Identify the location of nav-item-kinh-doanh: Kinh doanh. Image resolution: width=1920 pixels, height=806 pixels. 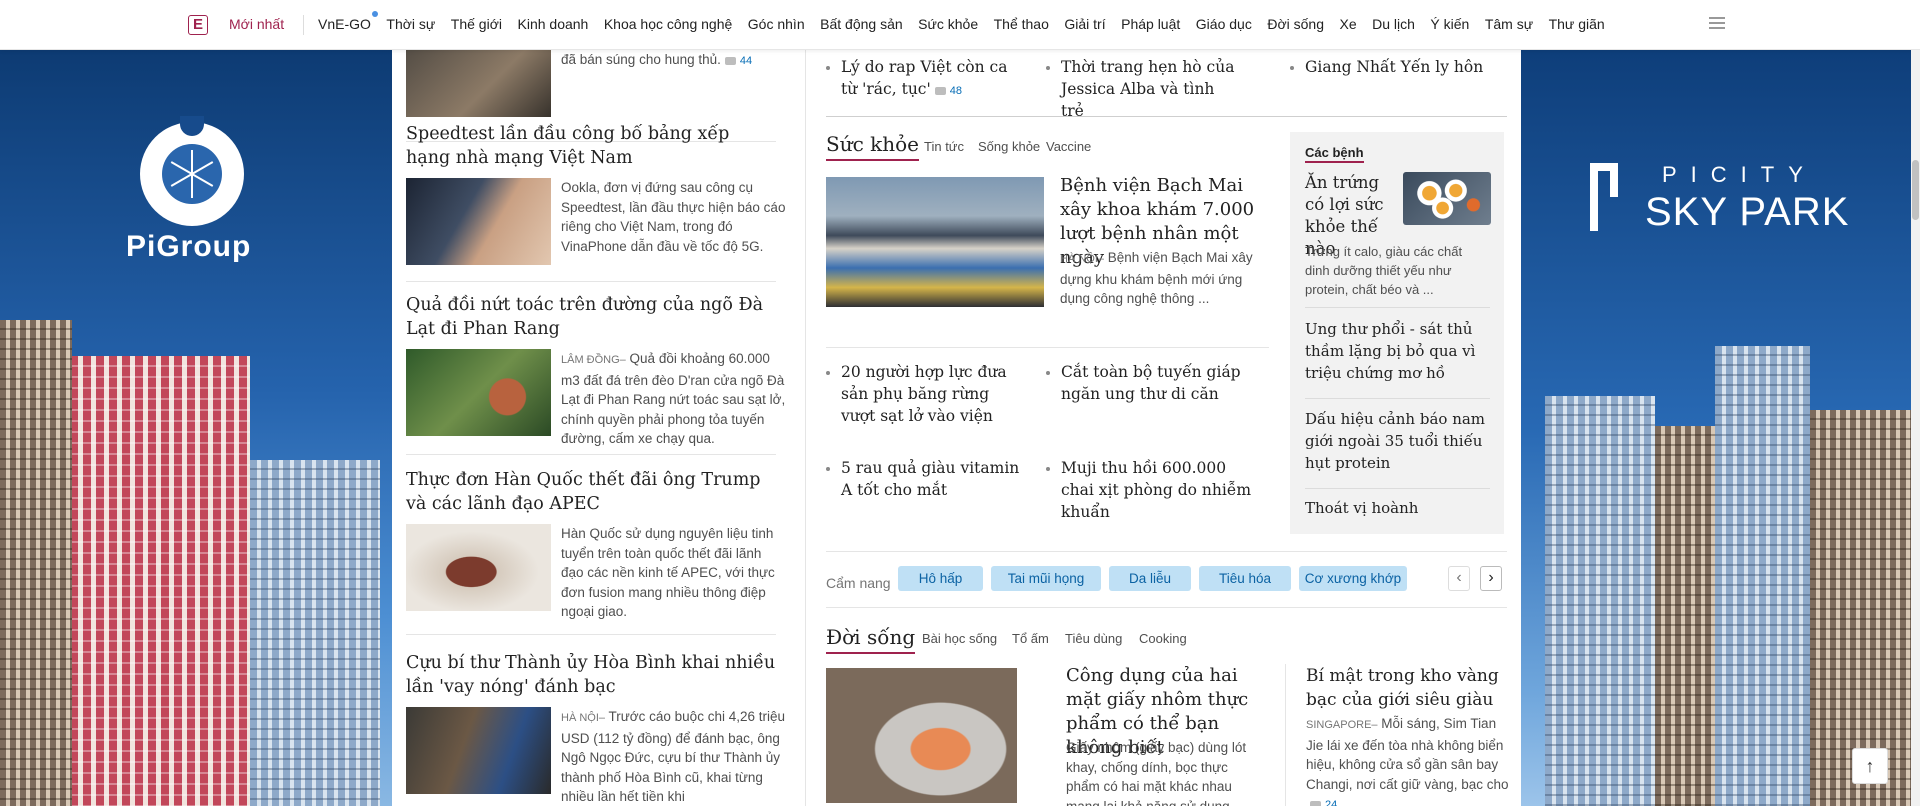
(553, 24).